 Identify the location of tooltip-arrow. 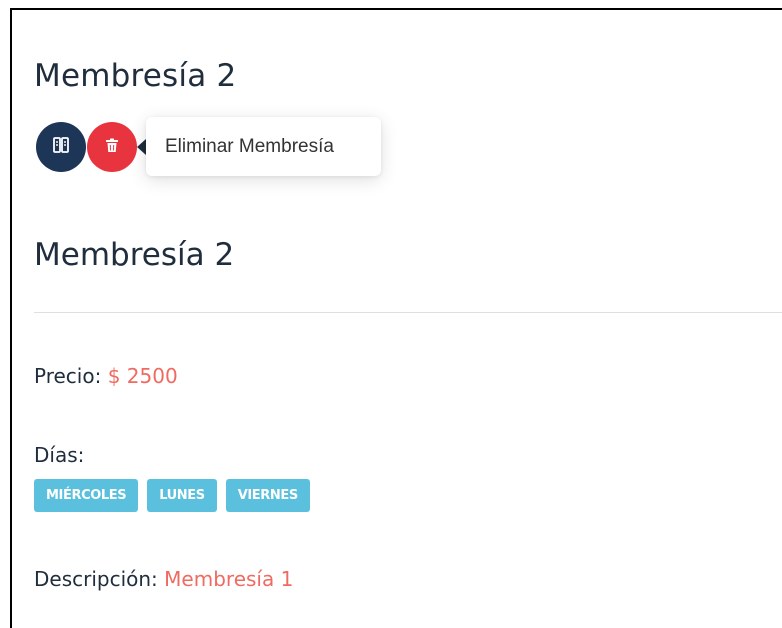
(141, 147).